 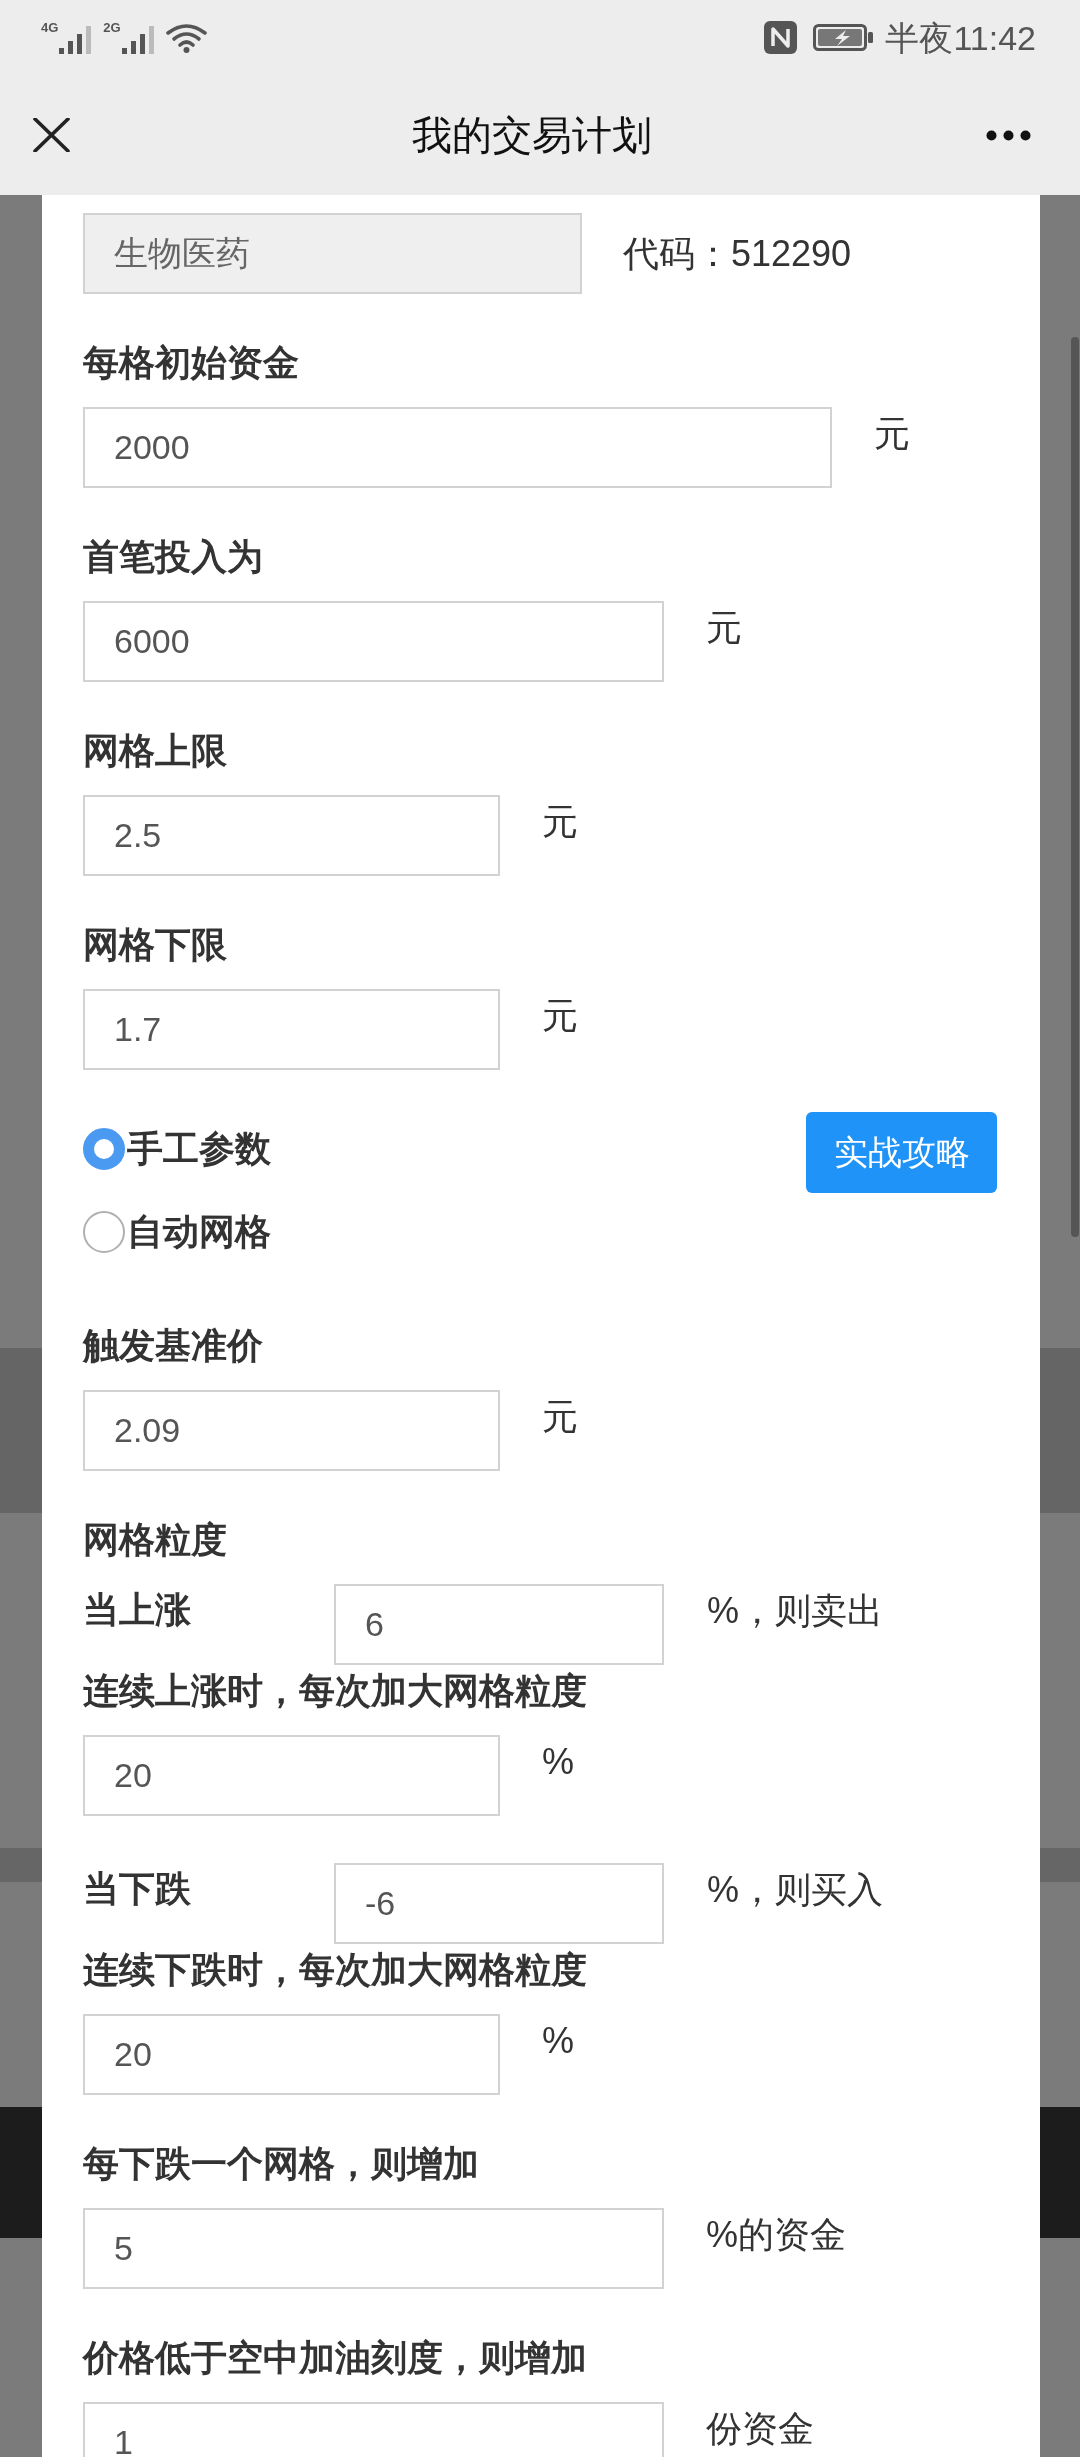 What do you see at coordinates (335, 1691) in the screenshot?
I see `field-label: 连续上涨时，每次加大网格粒度` at bounding box center [335, 1691].